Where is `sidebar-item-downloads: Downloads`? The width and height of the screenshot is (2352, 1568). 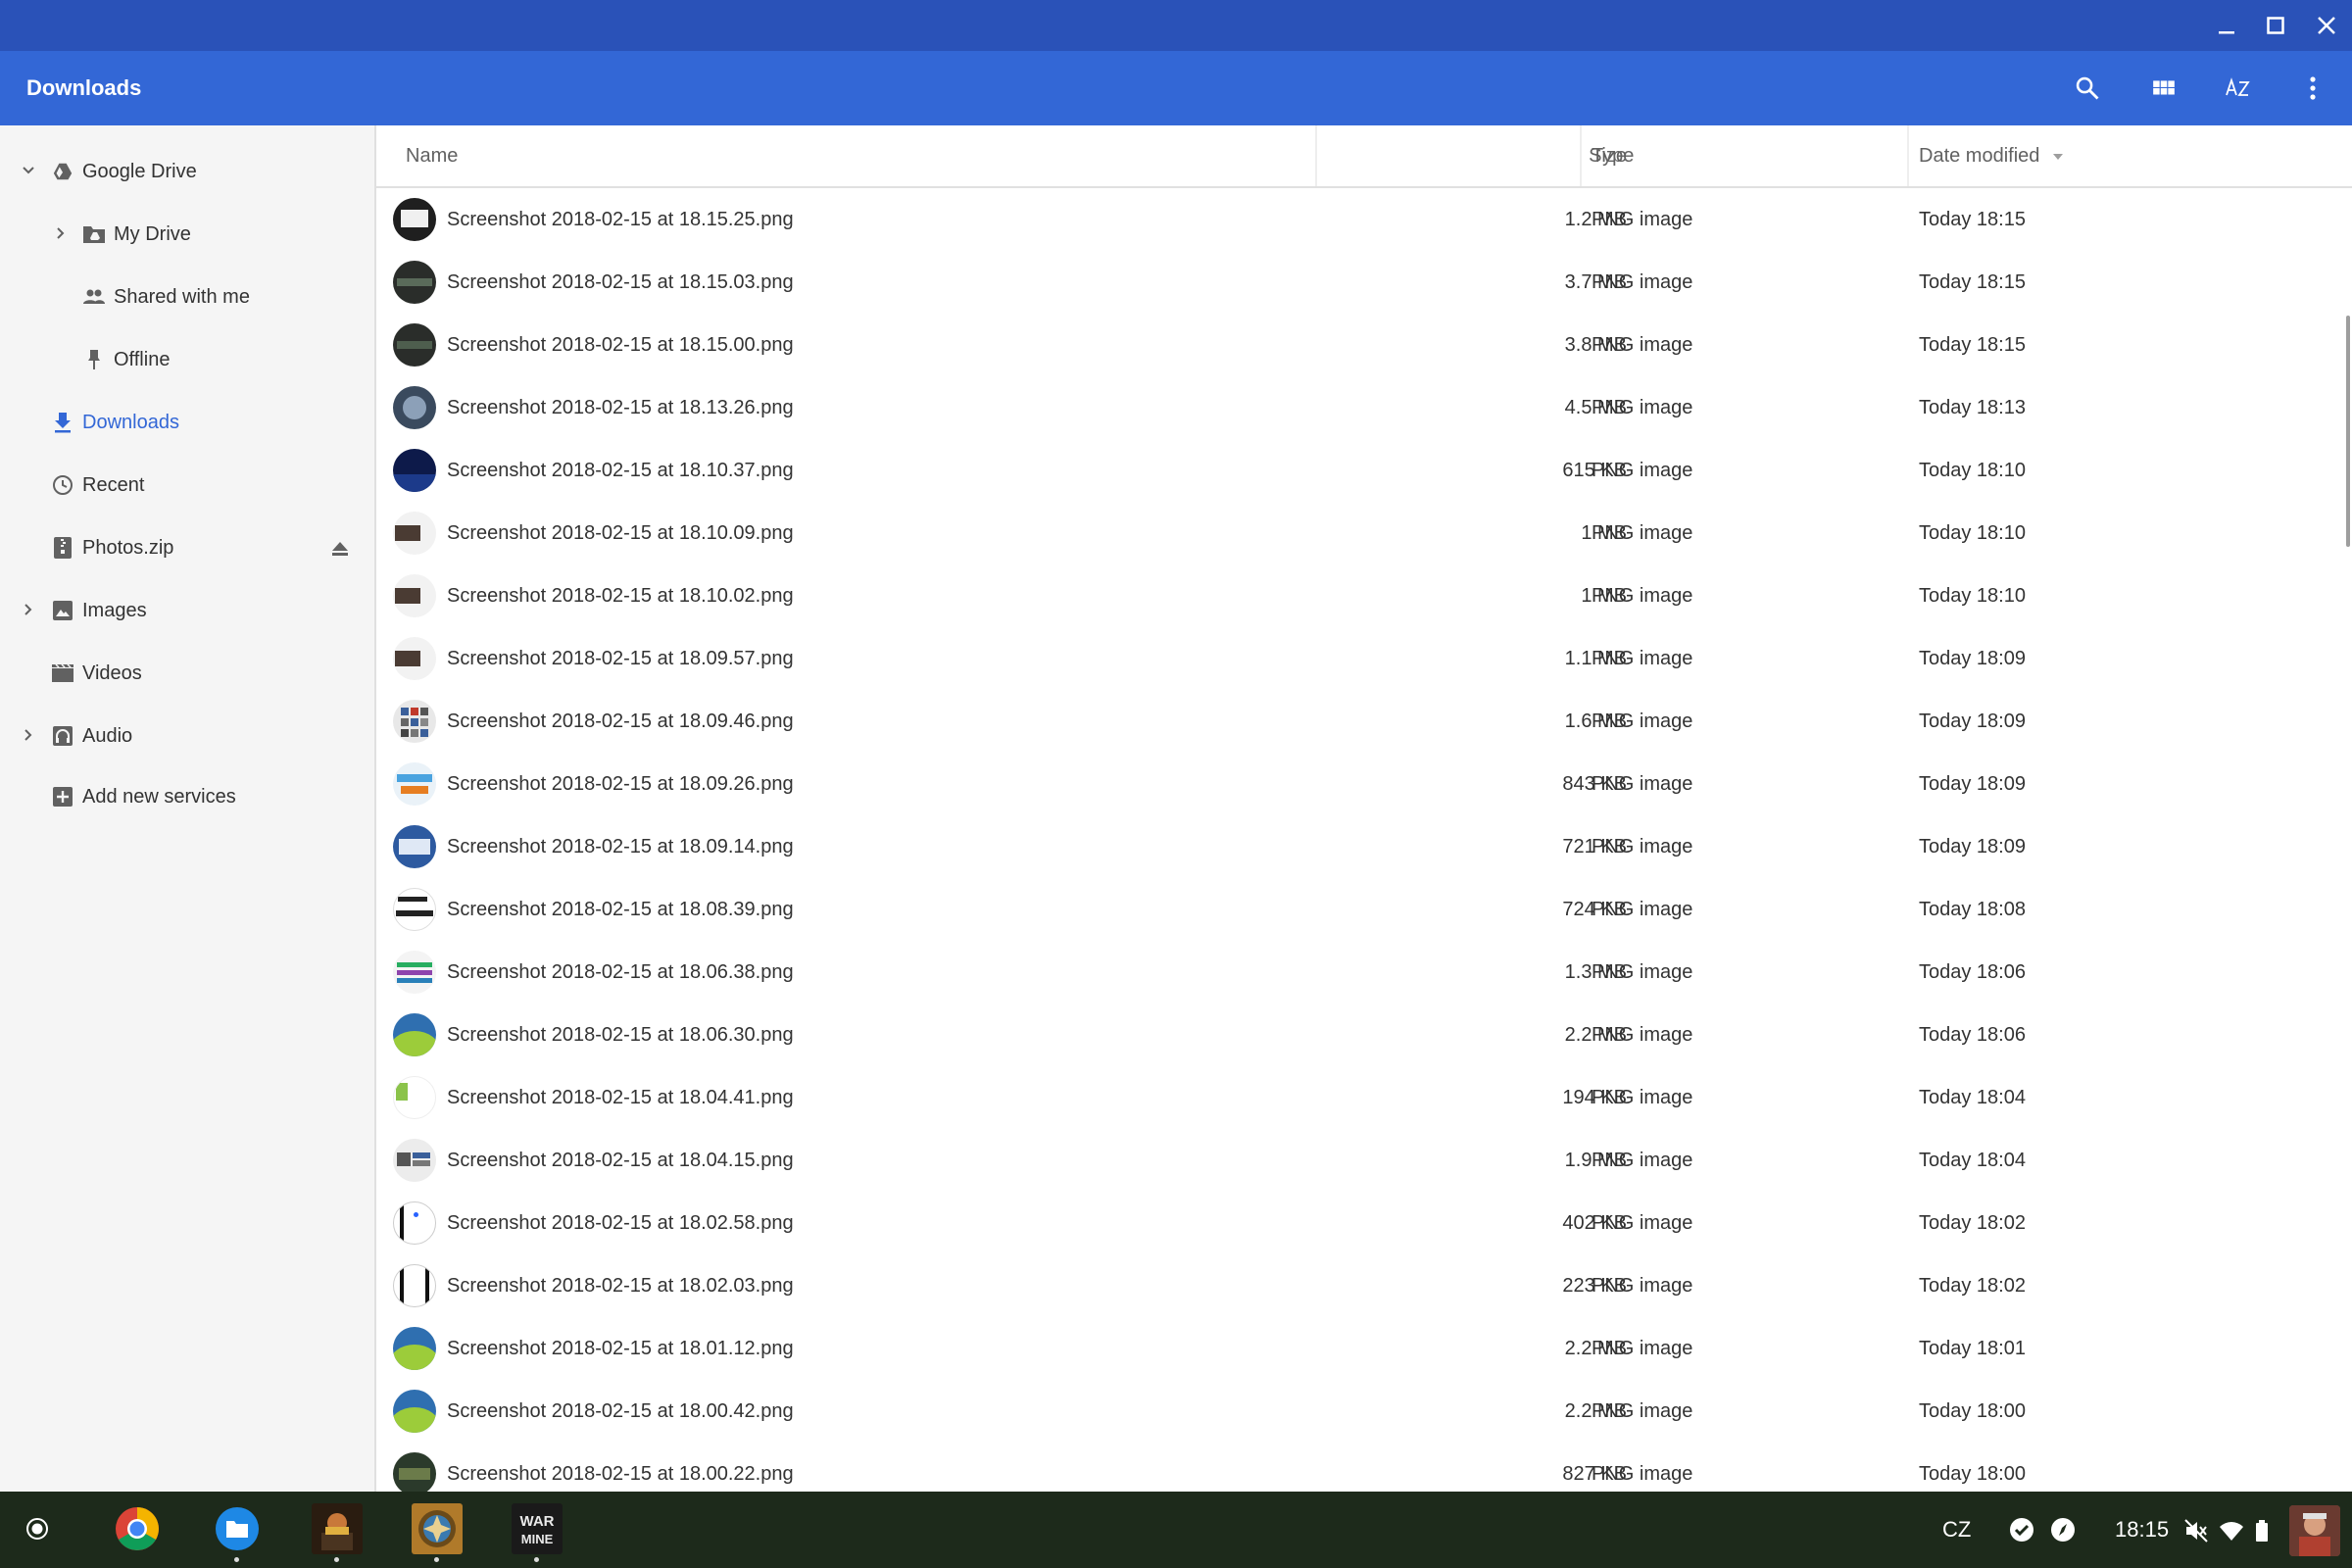 sidebar-item-downloads: Downloads is located at coordinates (114, 422).